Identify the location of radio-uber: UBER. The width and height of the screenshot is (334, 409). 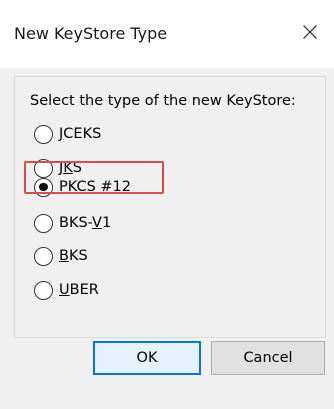
(66, 290).